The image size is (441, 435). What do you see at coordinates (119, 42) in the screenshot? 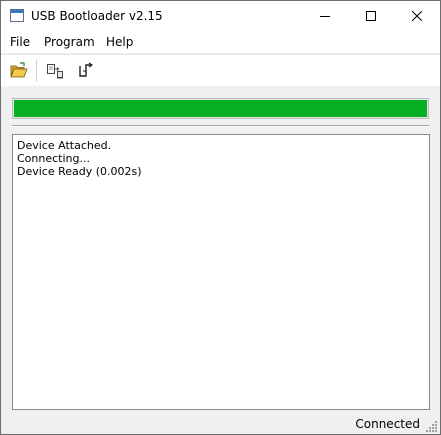
I see `menu-help: Help` at bounding box center [119, 42].